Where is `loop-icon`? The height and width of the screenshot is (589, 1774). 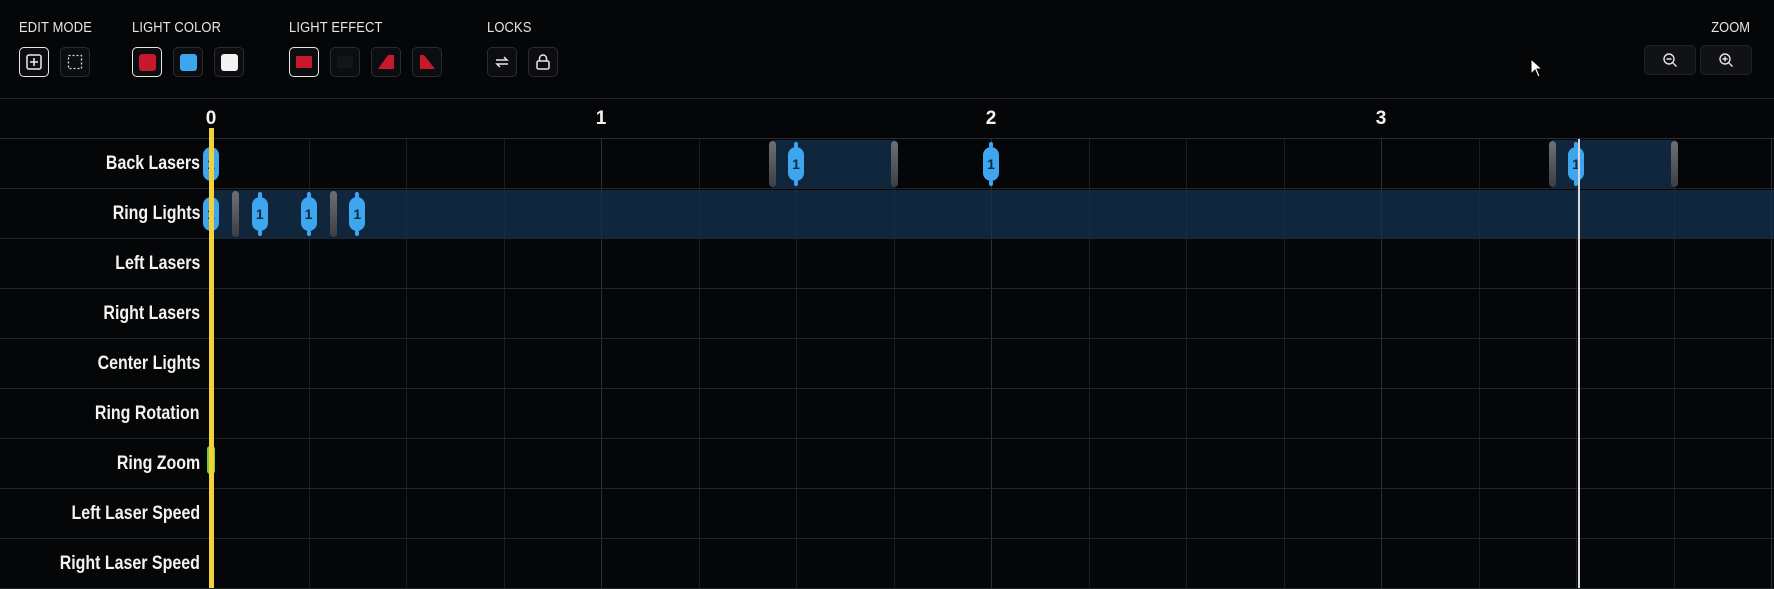 loop-icon is located at coordinates (502, 62).